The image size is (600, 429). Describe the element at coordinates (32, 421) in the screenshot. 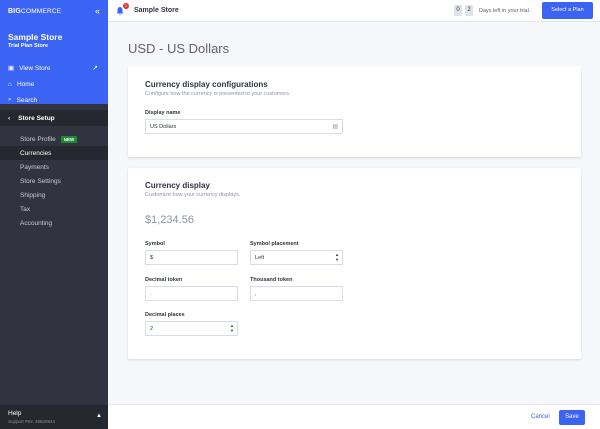

I see `support-pin: Support PIN: 48820944` at that location.